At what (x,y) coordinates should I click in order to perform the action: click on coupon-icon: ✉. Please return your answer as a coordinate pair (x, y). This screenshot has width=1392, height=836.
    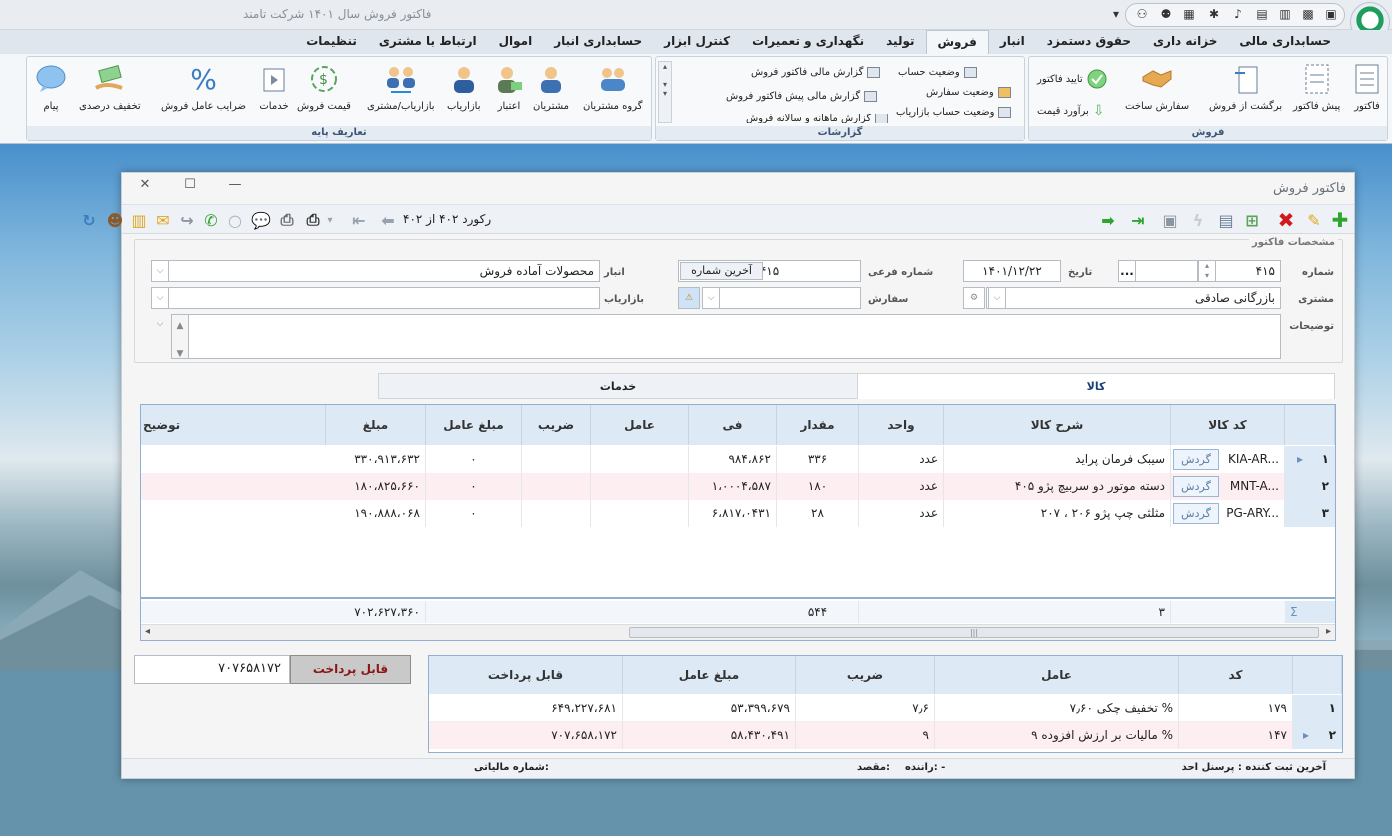
    Looking at the image, I should click on (163, 220).